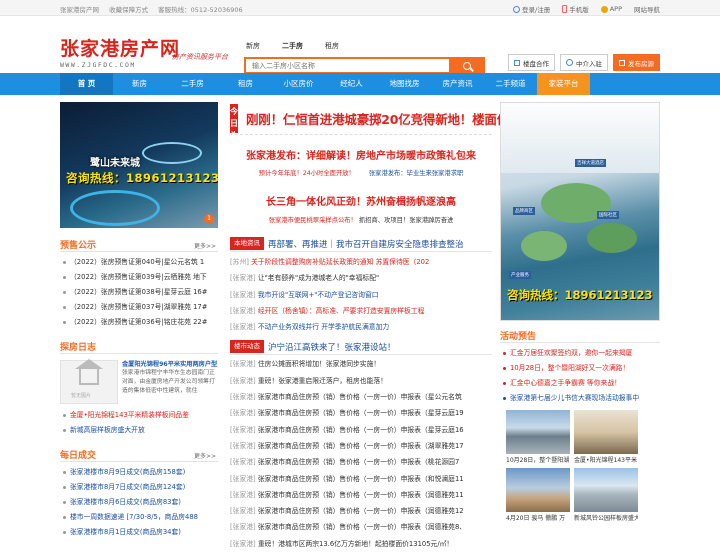 The image size is (720, 552). I want to click on deal-item: 张家港楼市8月1日成交(商品房34套), so click(139, 532).